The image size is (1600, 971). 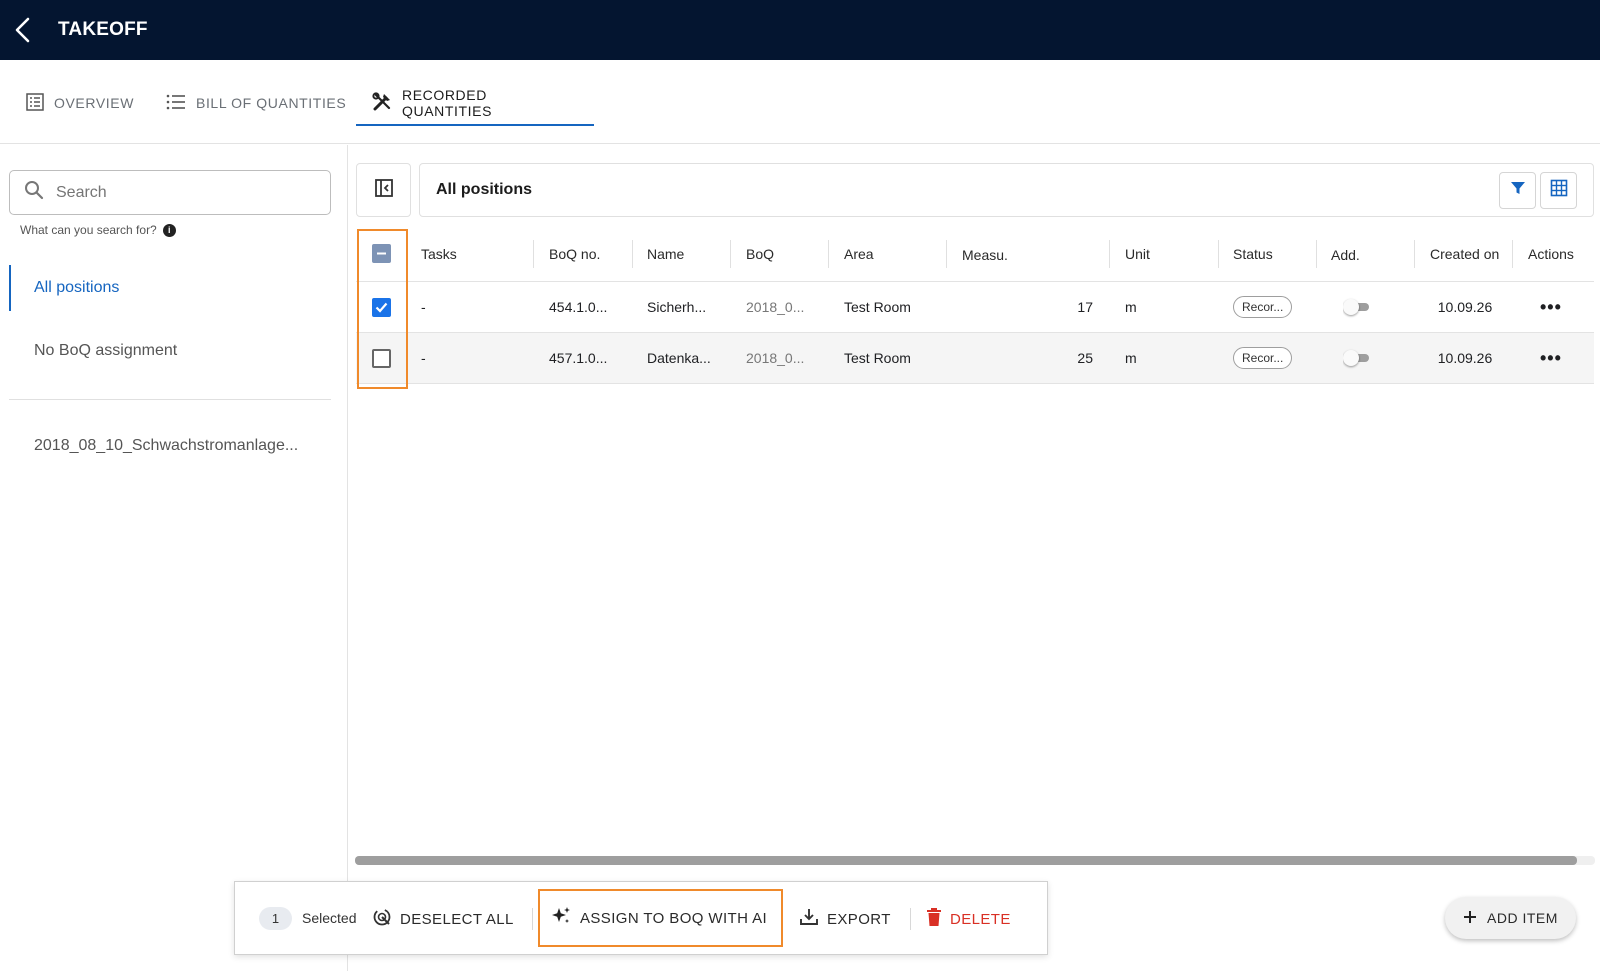 I want to click on sidebar-item-all-positions: All positions, so click(x=170, y=288).